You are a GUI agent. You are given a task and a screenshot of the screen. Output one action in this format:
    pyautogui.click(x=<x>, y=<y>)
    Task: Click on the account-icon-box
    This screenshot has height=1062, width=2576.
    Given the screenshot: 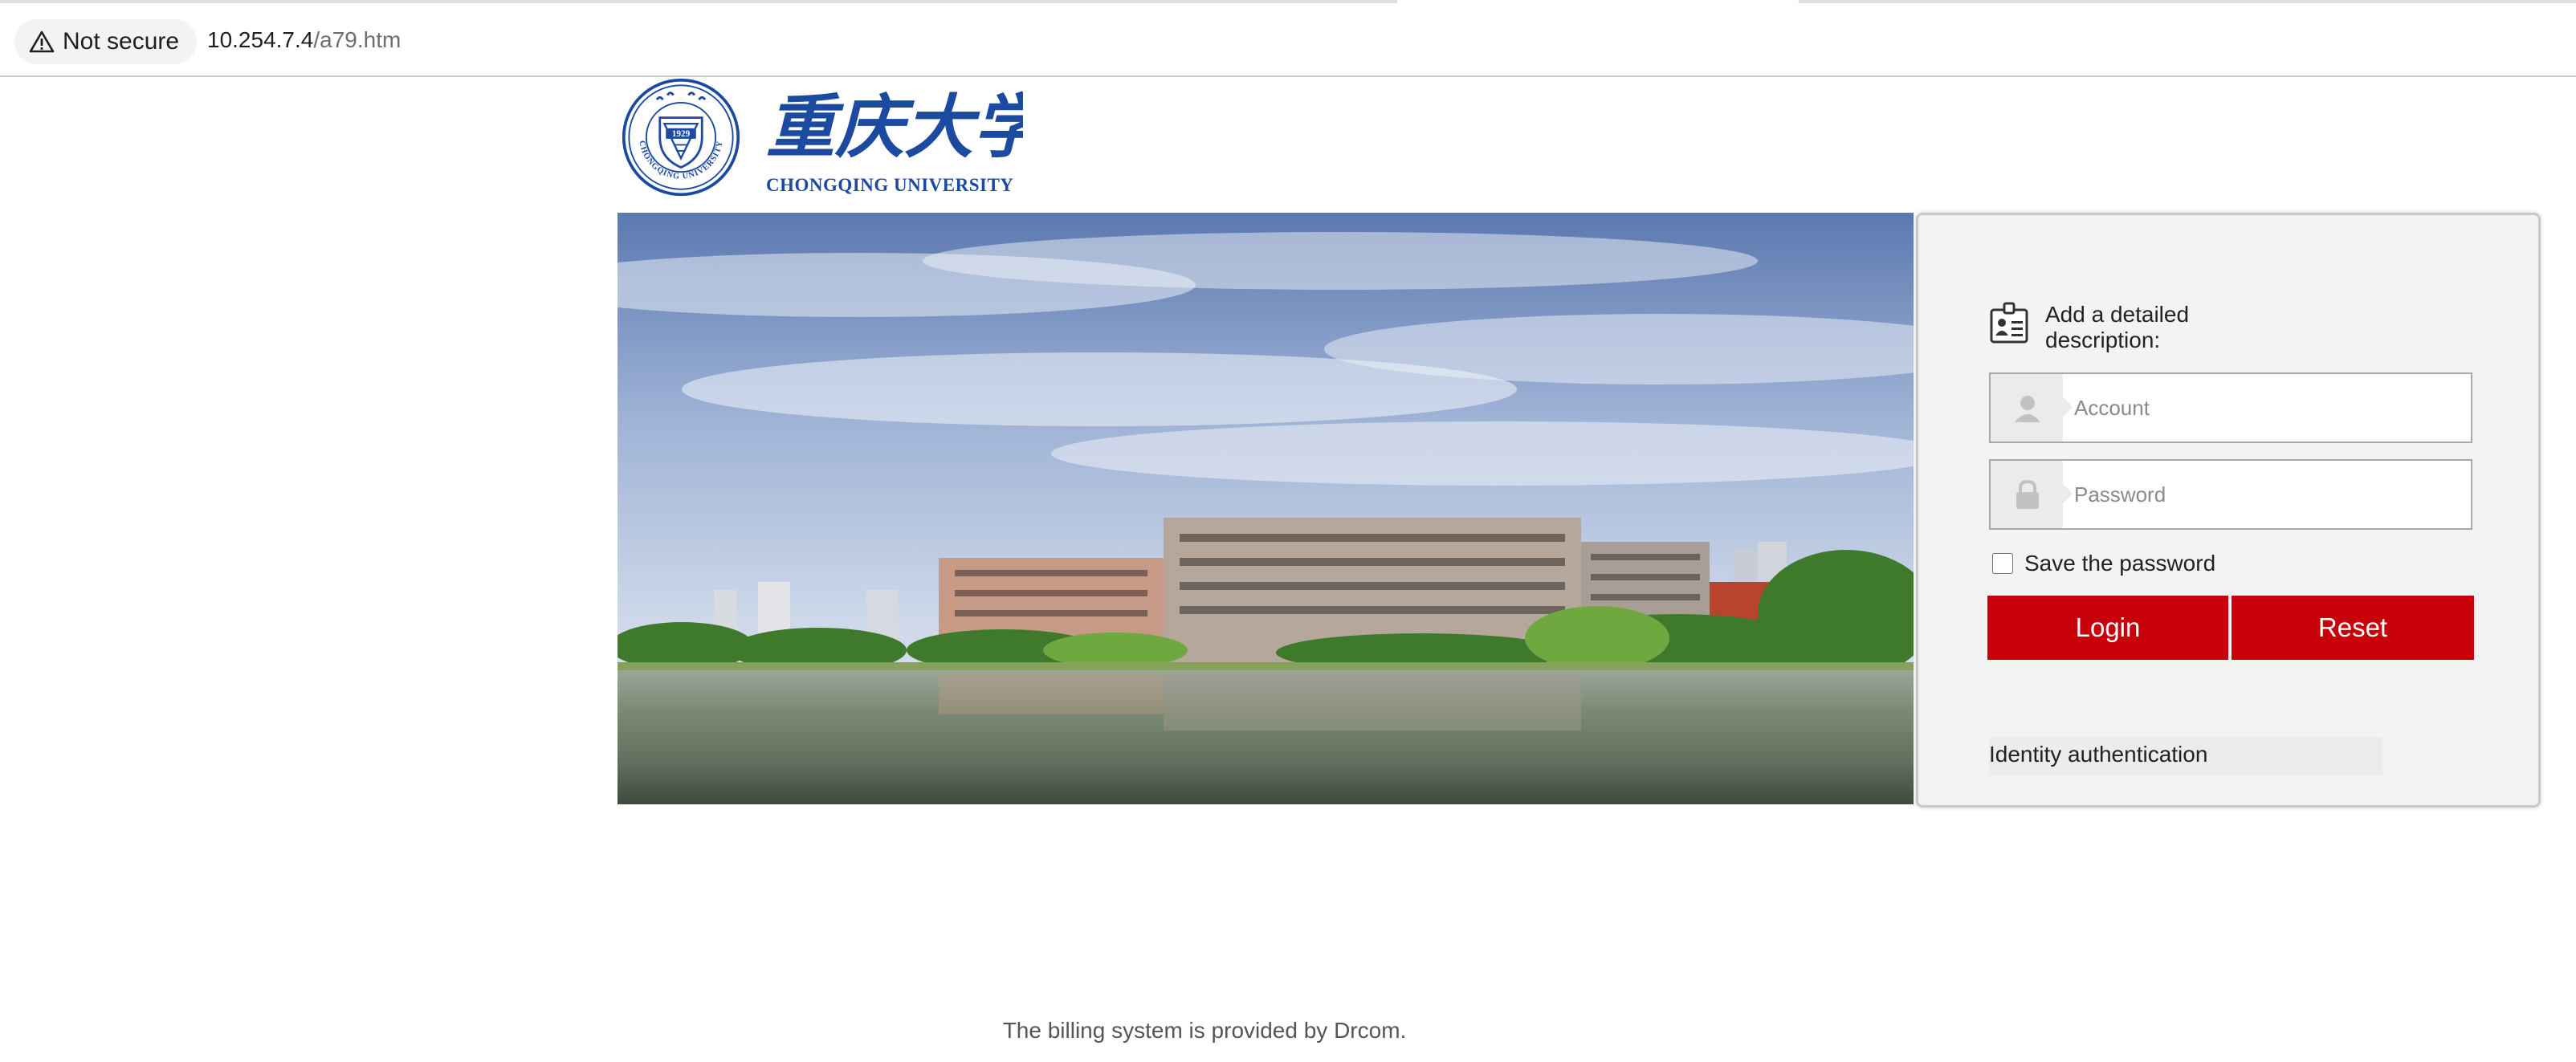 What is the action you would take?
    pyautogui.click(x=2027, y=407)
    